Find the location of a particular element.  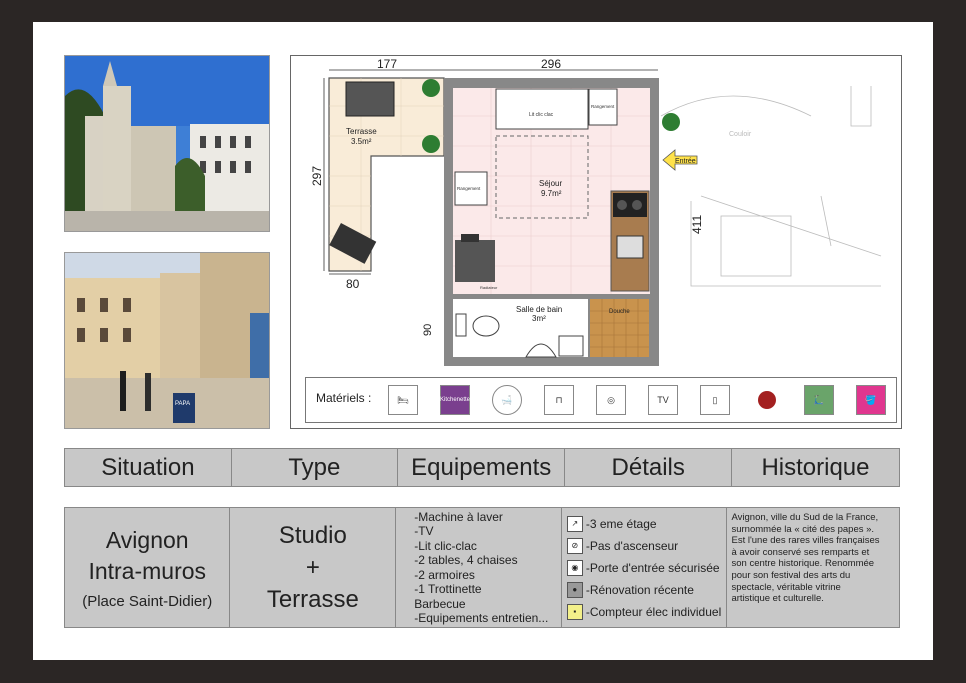

table-icon: ⊓ is located at coordinates (559, 400).